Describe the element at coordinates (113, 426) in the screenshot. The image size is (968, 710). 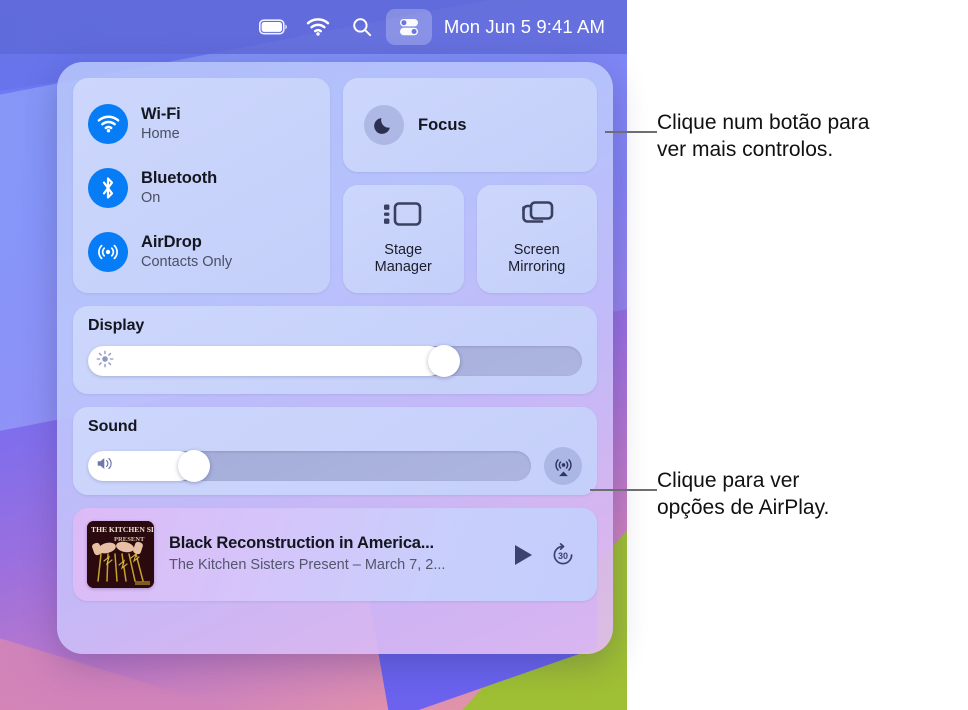
I see `sound-title: Sound` at that location.